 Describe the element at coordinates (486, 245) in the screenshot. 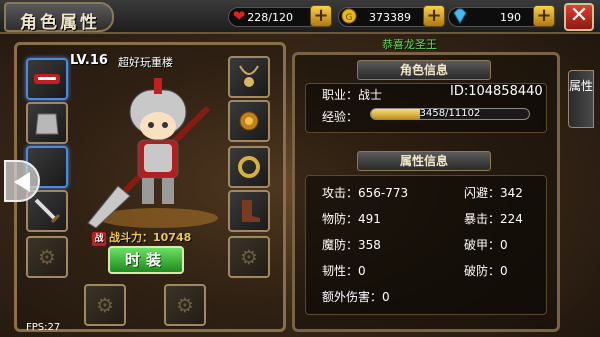

I see `armor-break-stat: 破甲：0` at that location.